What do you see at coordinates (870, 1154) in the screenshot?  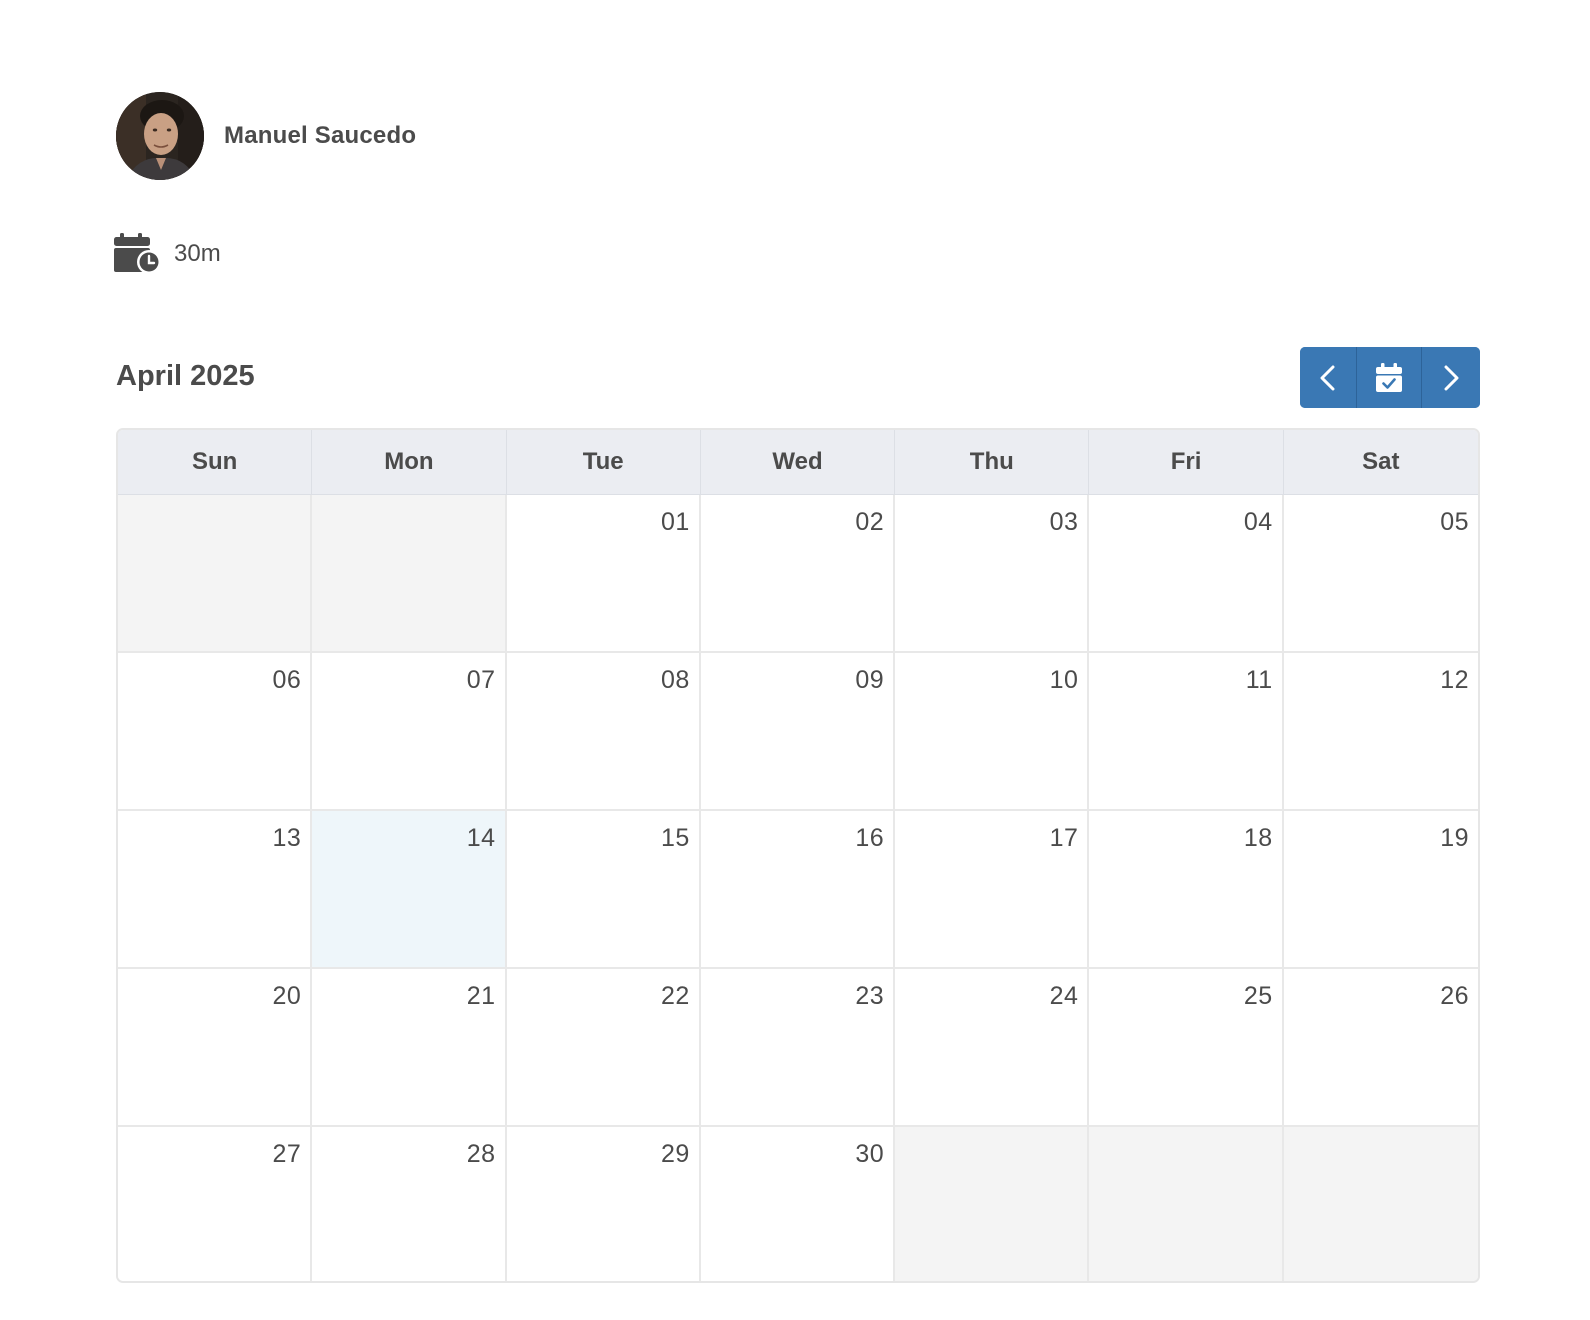 I see `day-number: 30` at bounding box center [870, 1154].